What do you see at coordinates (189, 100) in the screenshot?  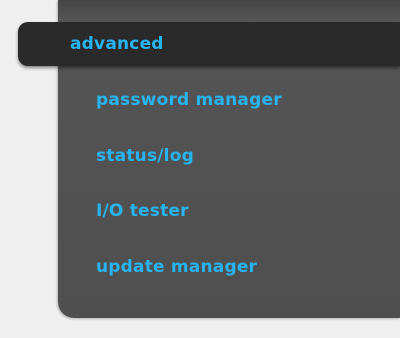 I see `menu-item-password-manager: password manager` at bounding box center [189, 100].